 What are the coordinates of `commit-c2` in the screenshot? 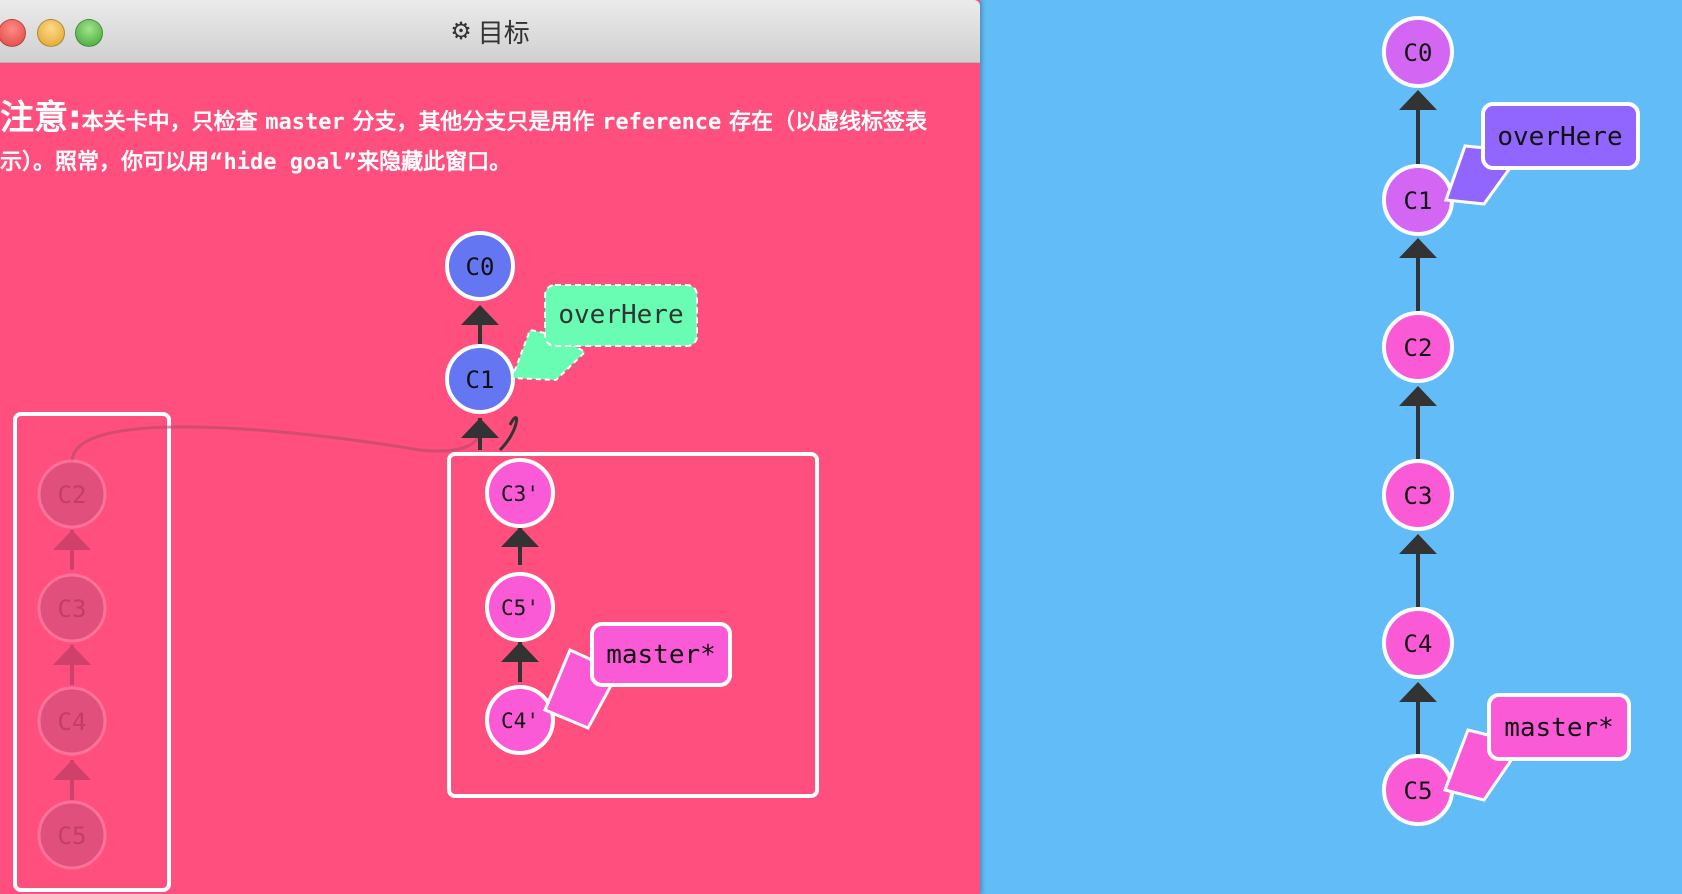 It's located at (1418, 347).